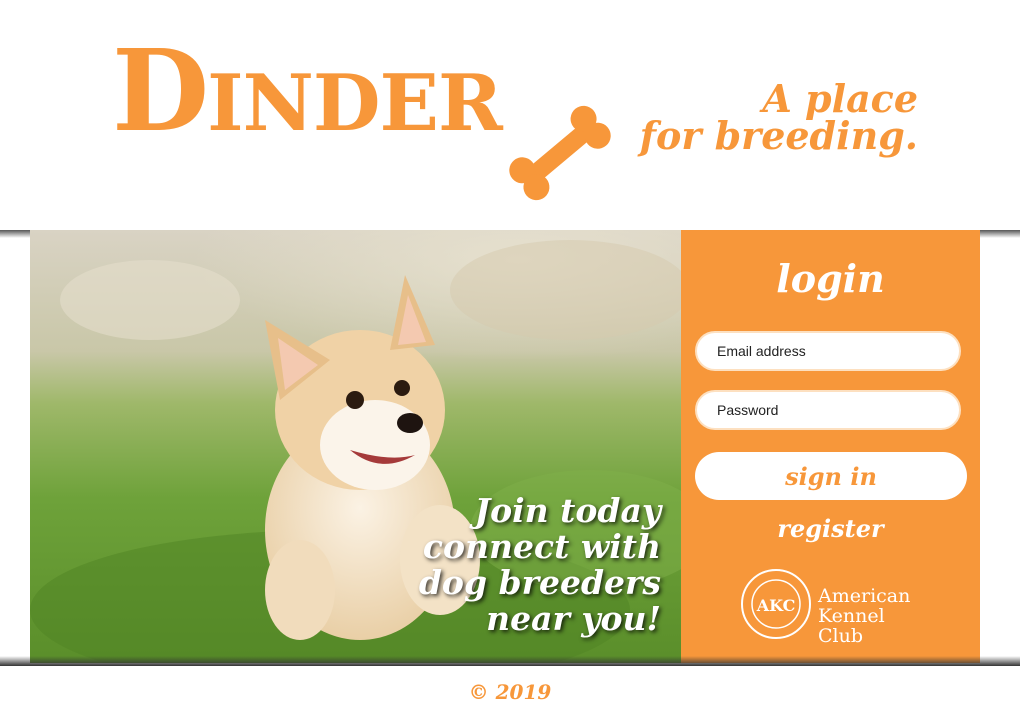  What do you see at coordinates (831, 476) in the screenshot?
I see `sign-in-button: sign in` at bounding box center [831, 476].